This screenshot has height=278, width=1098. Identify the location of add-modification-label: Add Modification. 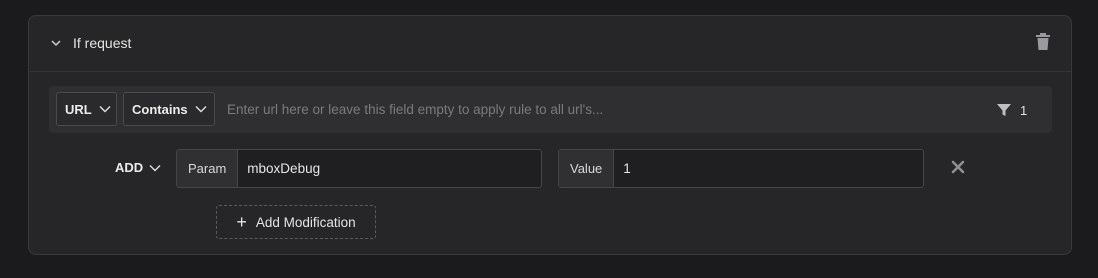
(305, 222).